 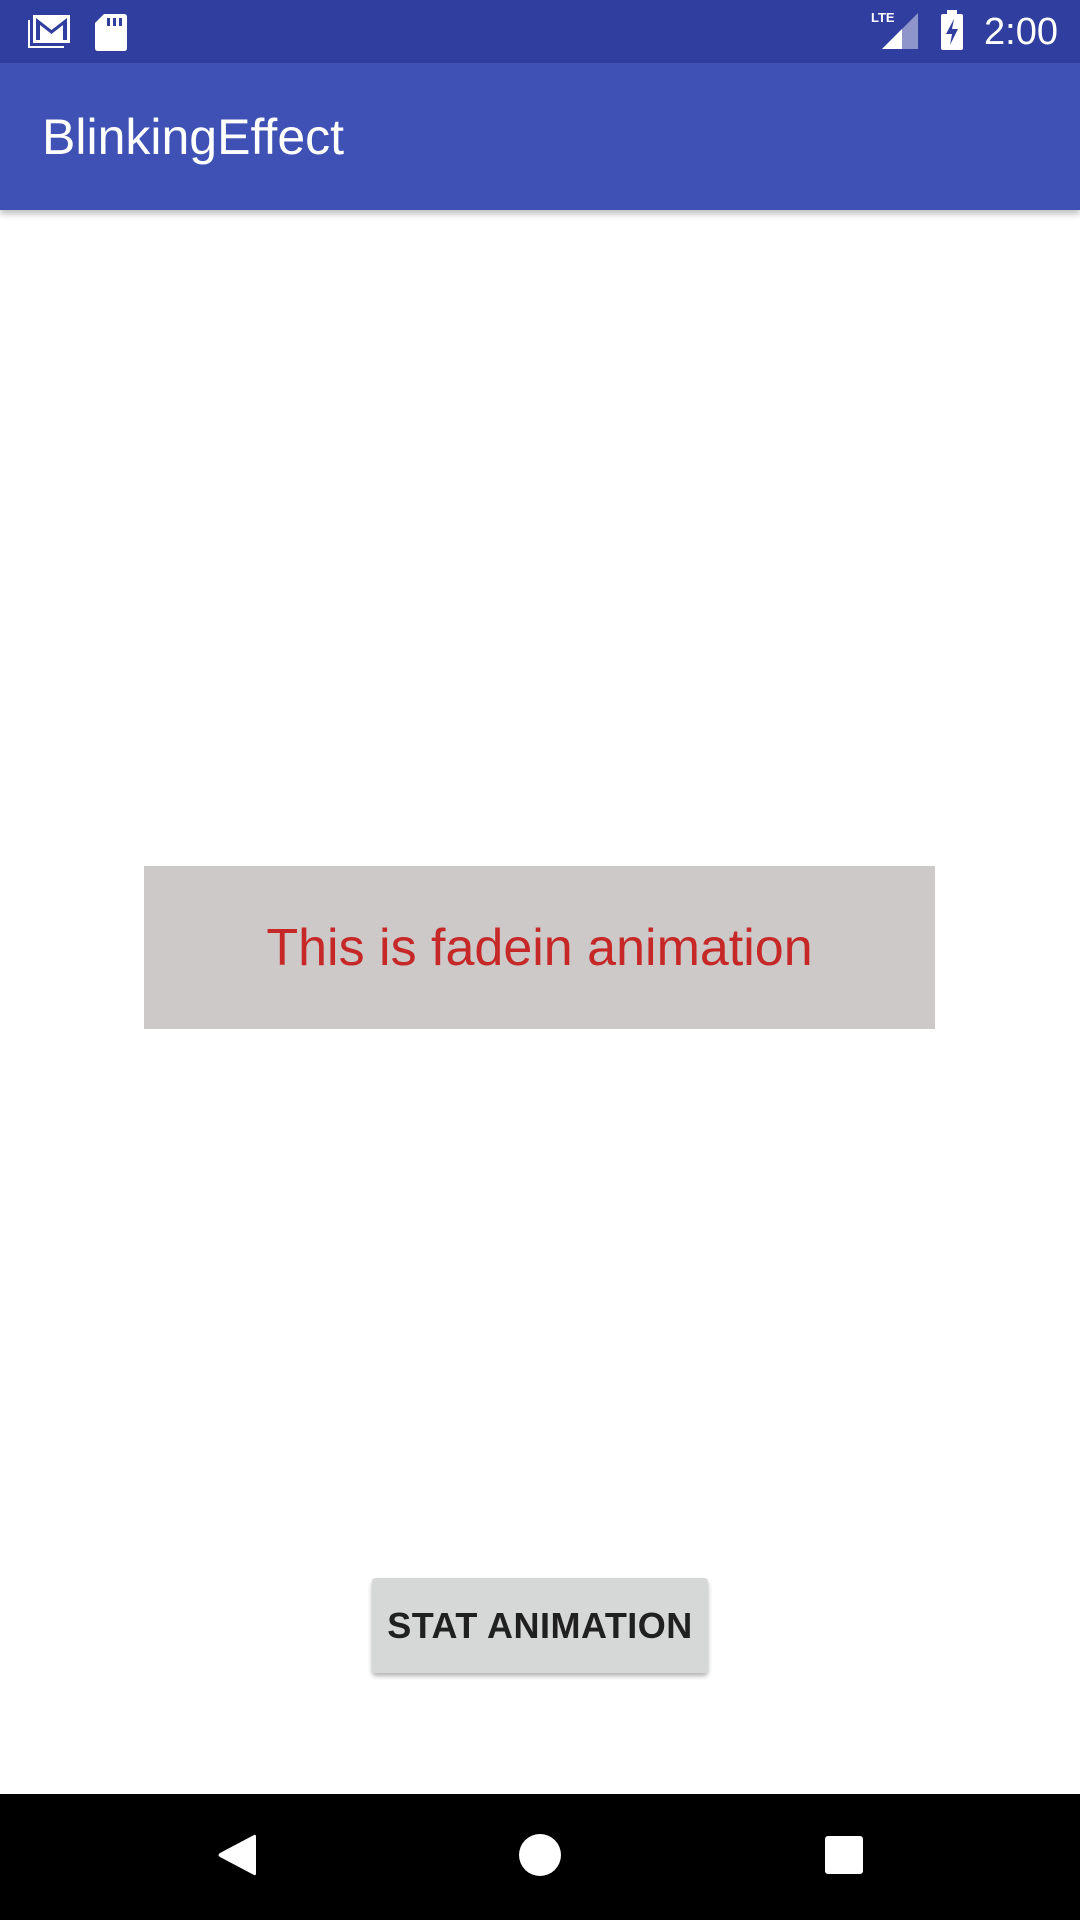 I want to click on back-button, so click(x=236, y=1857).